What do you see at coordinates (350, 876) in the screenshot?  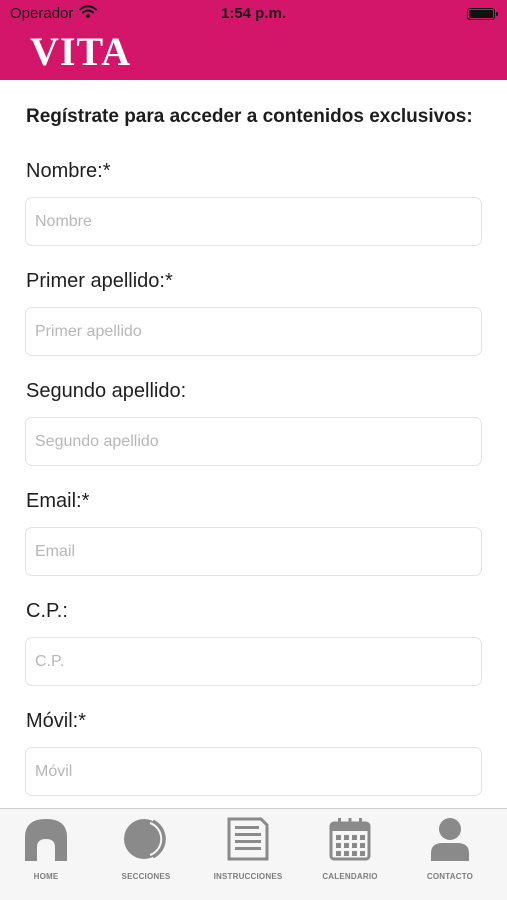 I see `tab-calendario-label: CALENDARIO` at bounding box center [350, 876].